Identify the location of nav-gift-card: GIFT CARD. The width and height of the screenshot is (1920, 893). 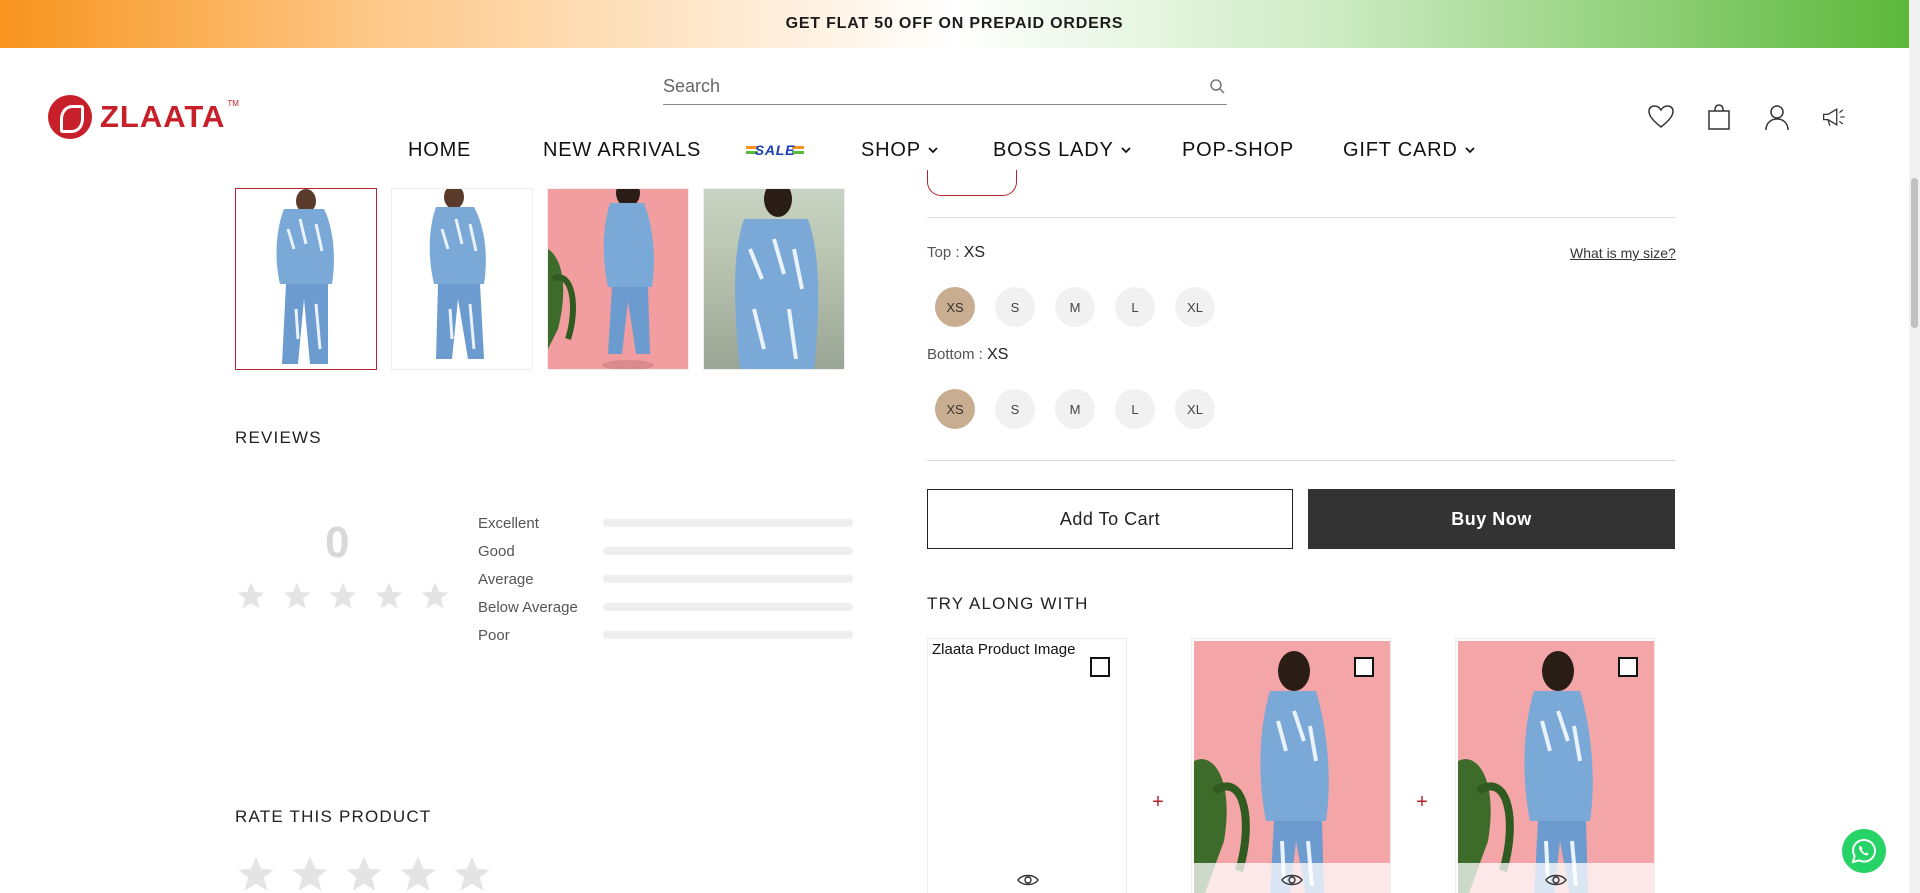
(1409, 150).